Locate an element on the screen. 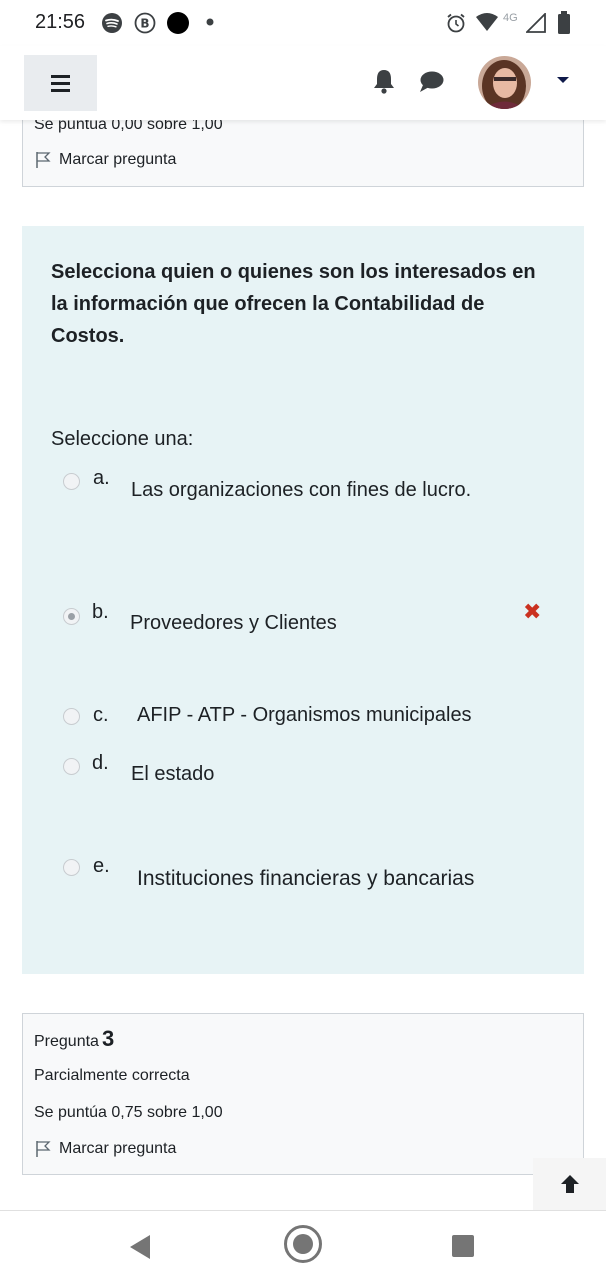 This screenshot has width=606, height=1280. flag-question-link-previous: Marcar pregunta is located at coordinates (105, 160).